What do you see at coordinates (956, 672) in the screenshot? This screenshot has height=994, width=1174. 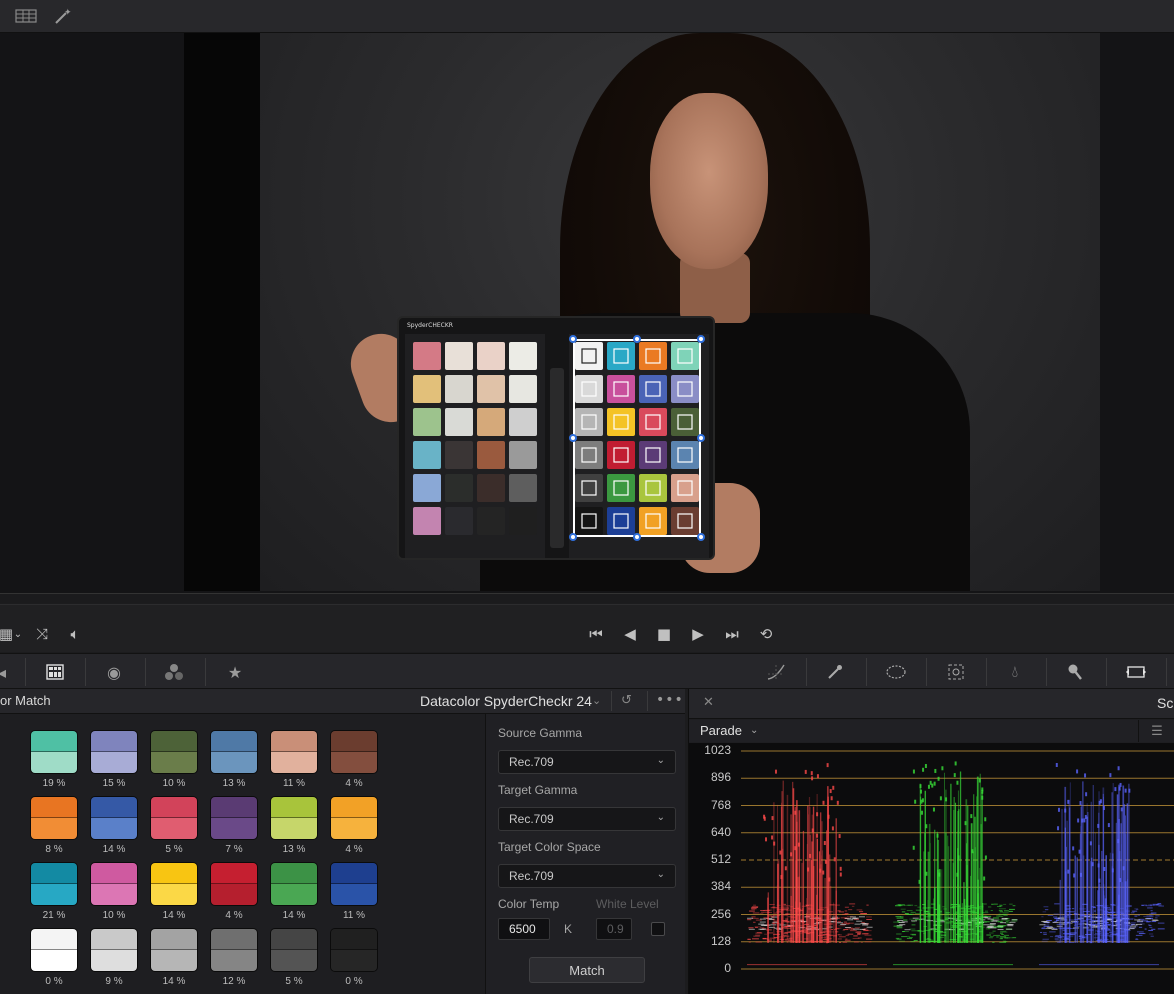 I see `tracker-icon` at bounding box center [956, 672].